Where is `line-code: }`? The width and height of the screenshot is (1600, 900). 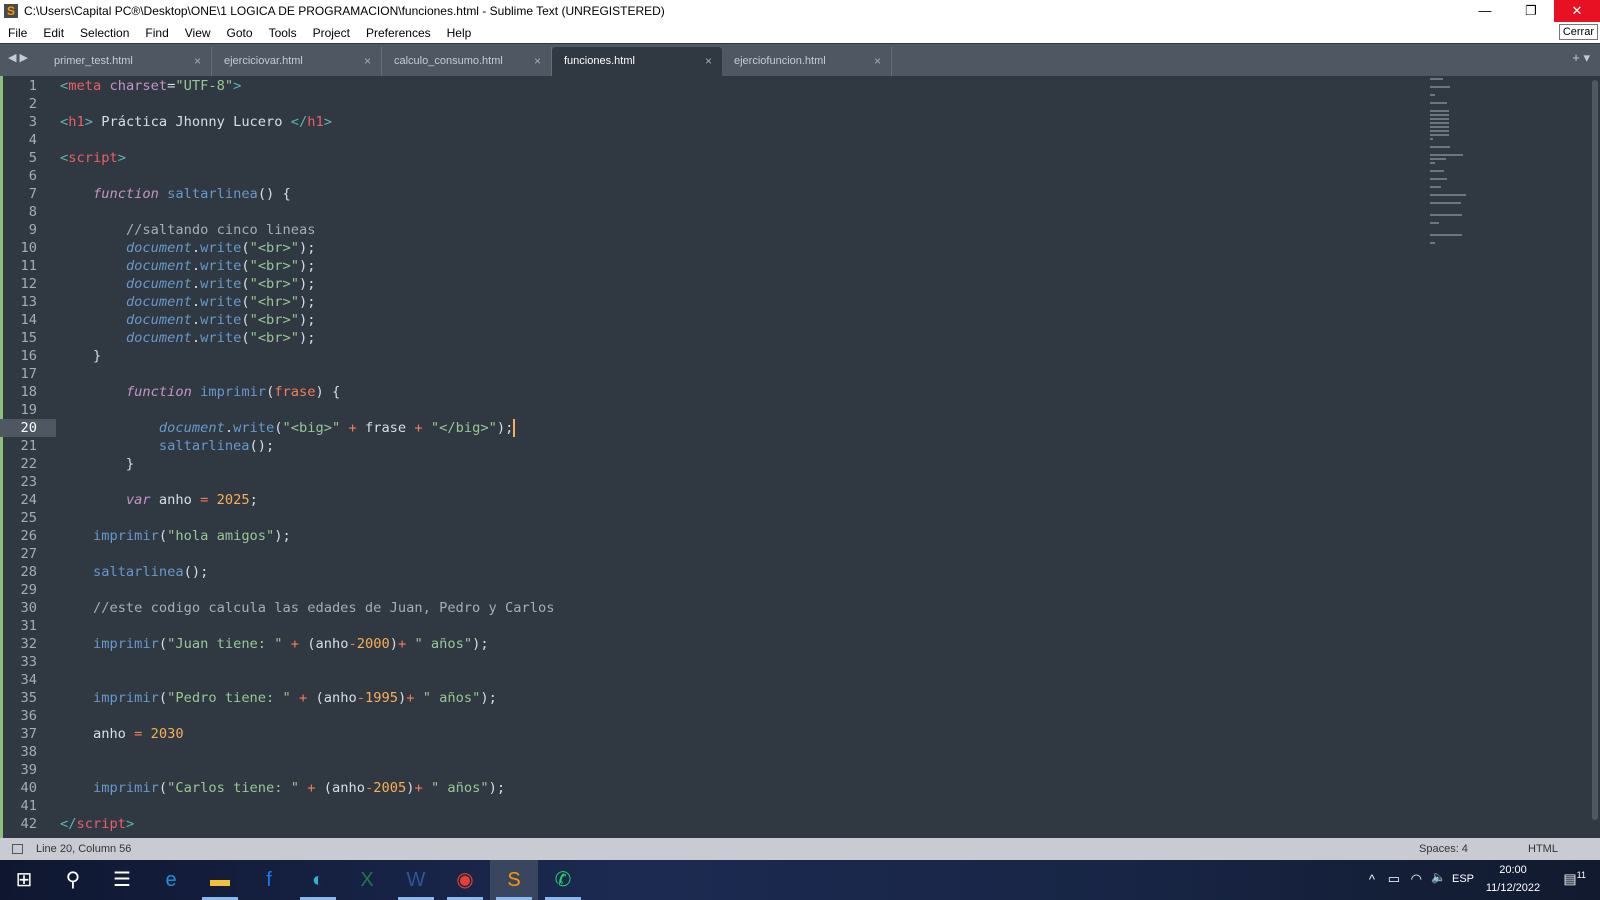 line-code: } is located at coordinates (97, 464).